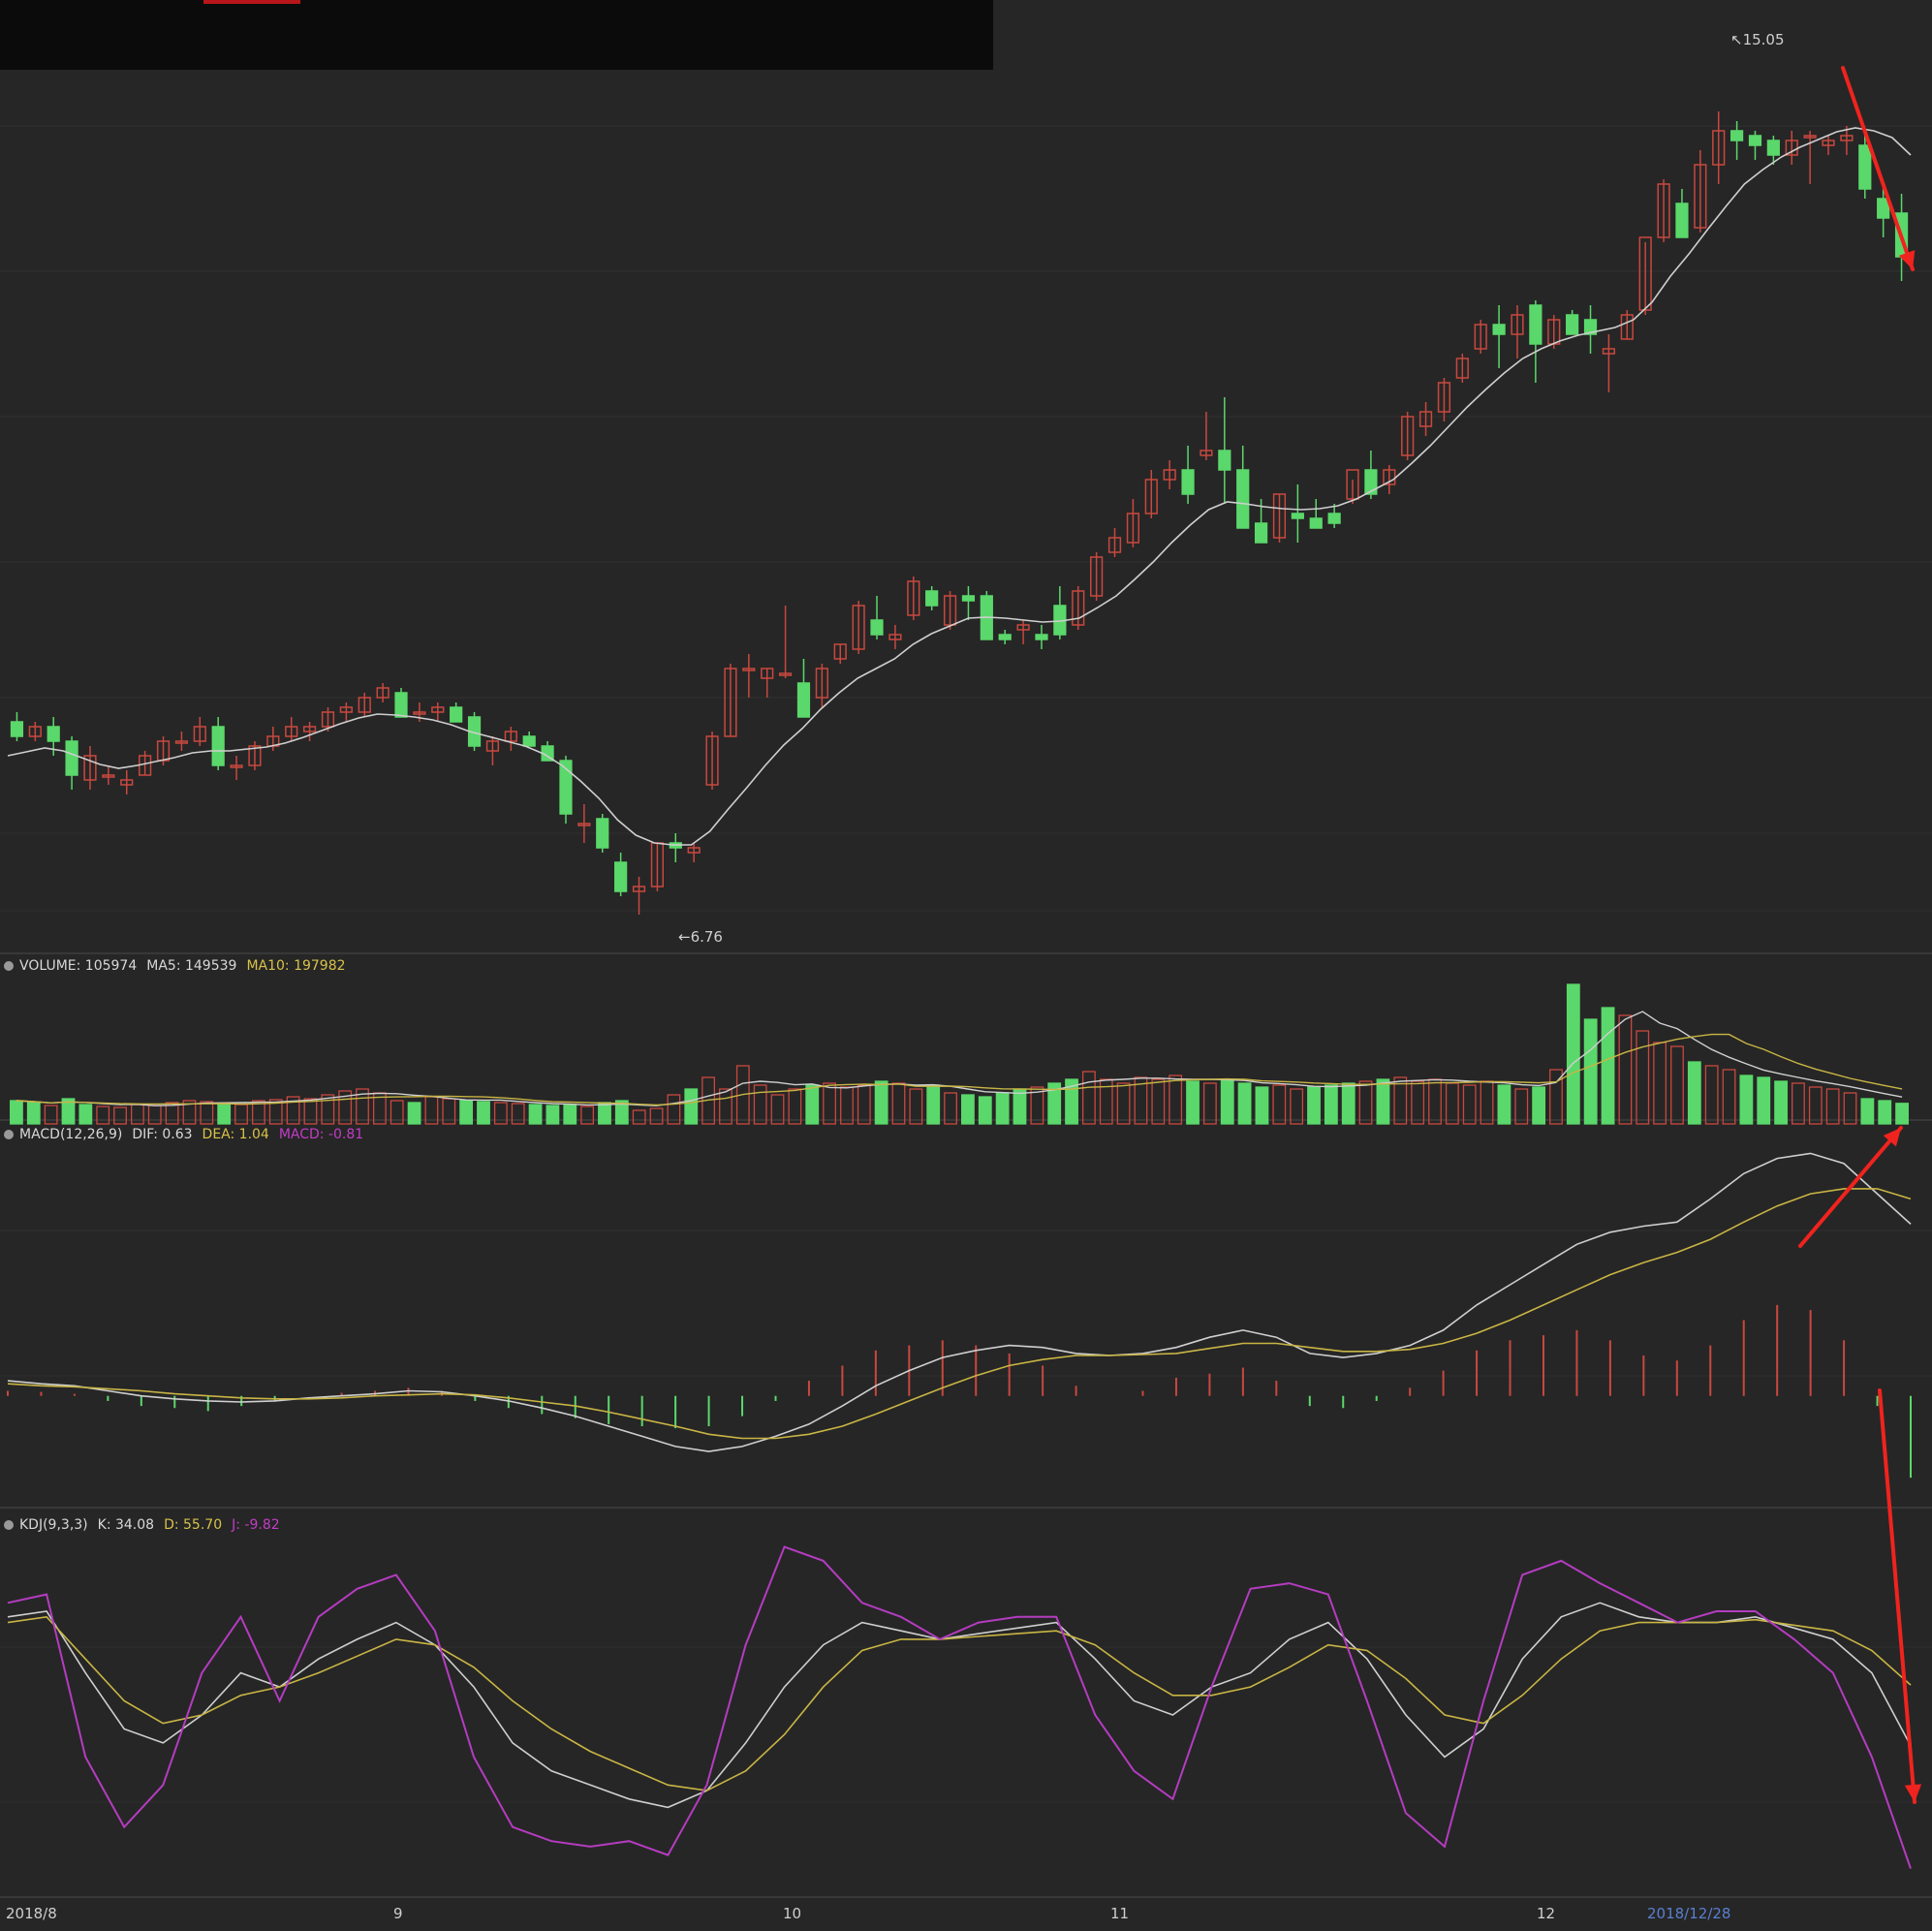  What do you see at coordinates (9, 1525) in the screenshot?
I see `kdj-legend-dot` at bounding box center [9, 1525].